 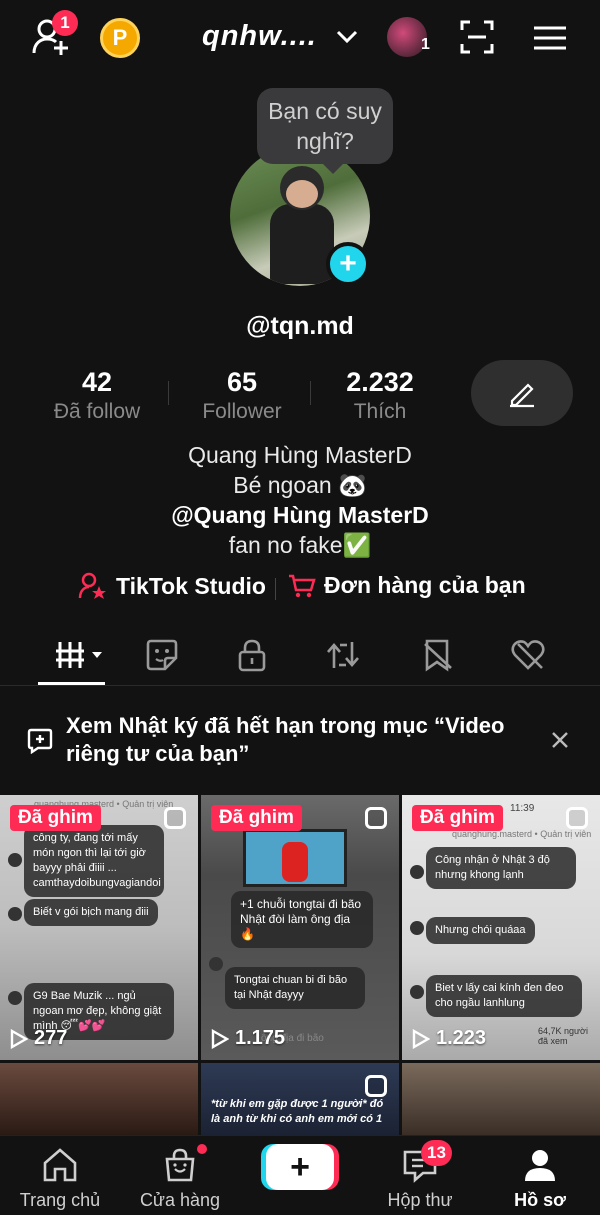 I want to click on nav-profile: Hồ sơ, so click(x=540, y=1178).